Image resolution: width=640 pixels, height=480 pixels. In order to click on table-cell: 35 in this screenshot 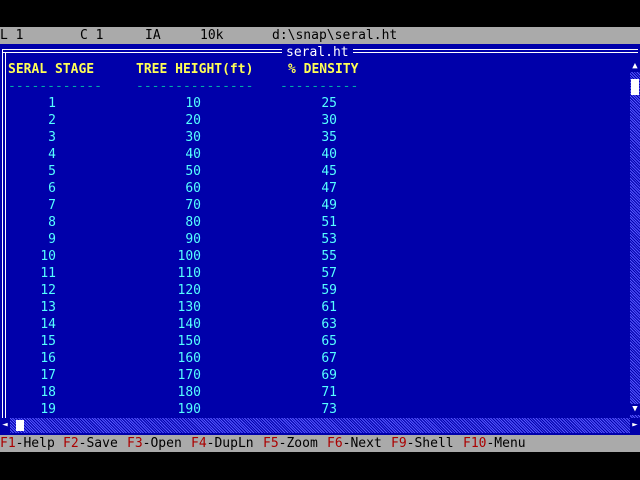, I will do `click(329, 137)`.